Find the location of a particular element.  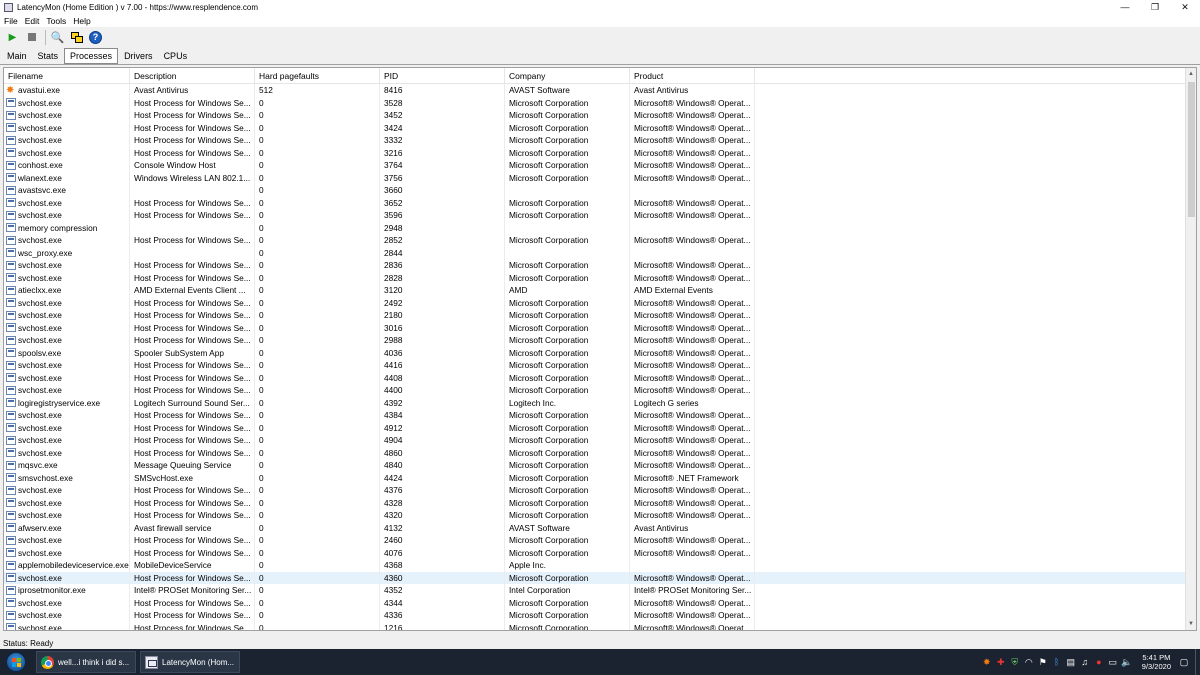

wifi-icon: ◠ is located at coordinates (1029, 662).